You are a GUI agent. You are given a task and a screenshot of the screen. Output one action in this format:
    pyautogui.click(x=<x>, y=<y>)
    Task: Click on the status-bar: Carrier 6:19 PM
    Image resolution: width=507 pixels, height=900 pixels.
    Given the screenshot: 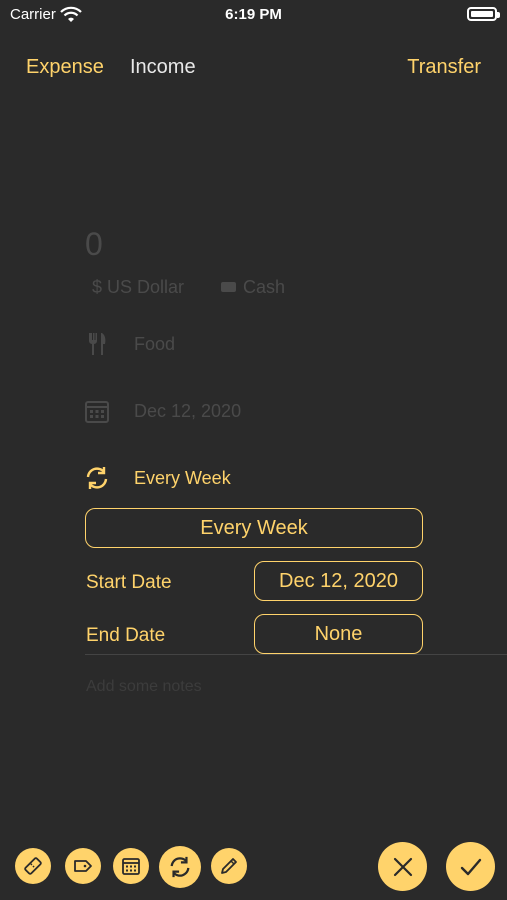 What is the action you would take?
    pyautogui.click(x=253, y=15)
    